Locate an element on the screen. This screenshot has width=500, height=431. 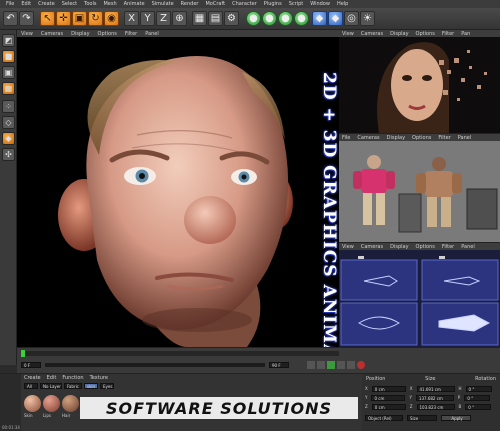
coordinate-system-icon: ⊕ is located at coordinates (179, 18).